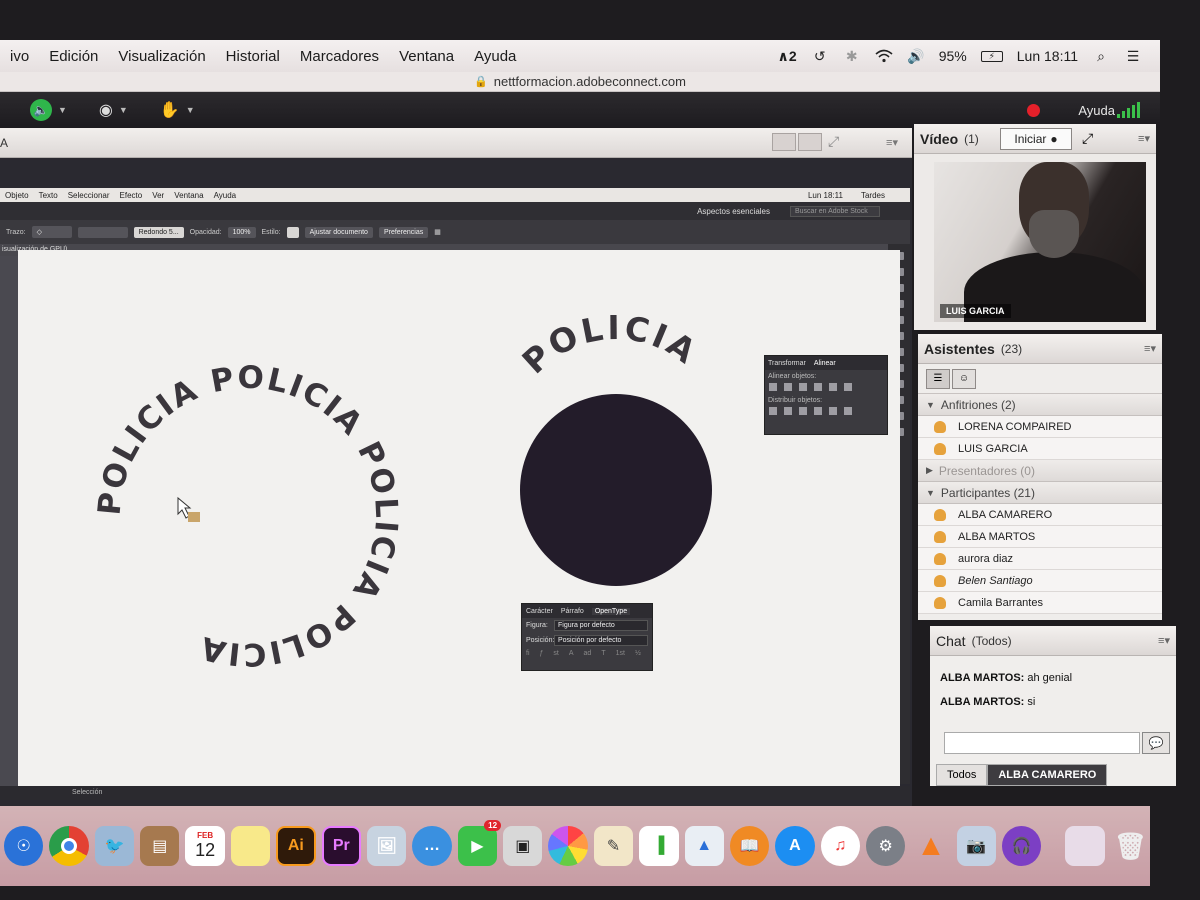 This screenshot has width=1200, height=900. I want to click on safari-icon: ☉, so click(24, 846).